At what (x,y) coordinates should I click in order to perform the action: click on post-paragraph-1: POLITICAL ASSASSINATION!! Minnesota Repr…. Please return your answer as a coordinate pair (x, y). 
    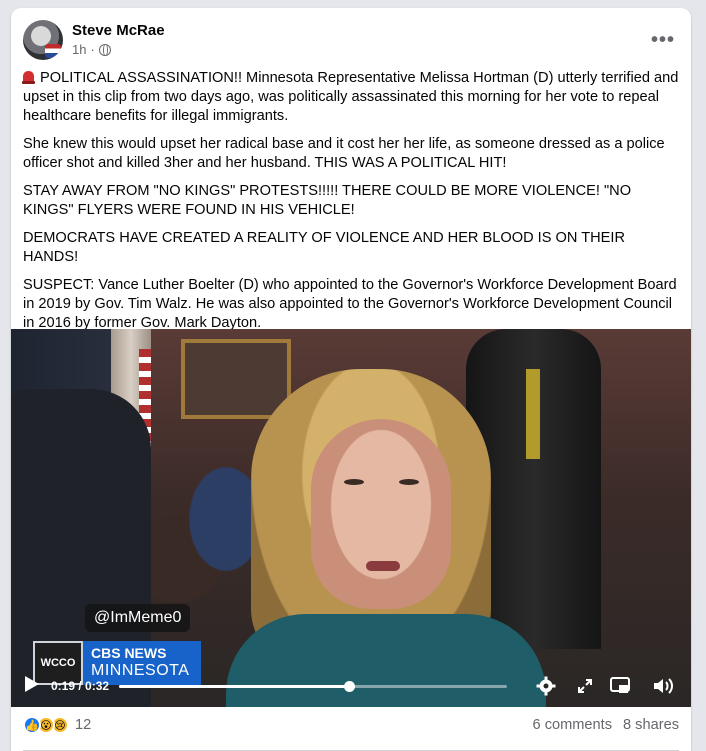
    Looking at the image, I should click on (352, 97).